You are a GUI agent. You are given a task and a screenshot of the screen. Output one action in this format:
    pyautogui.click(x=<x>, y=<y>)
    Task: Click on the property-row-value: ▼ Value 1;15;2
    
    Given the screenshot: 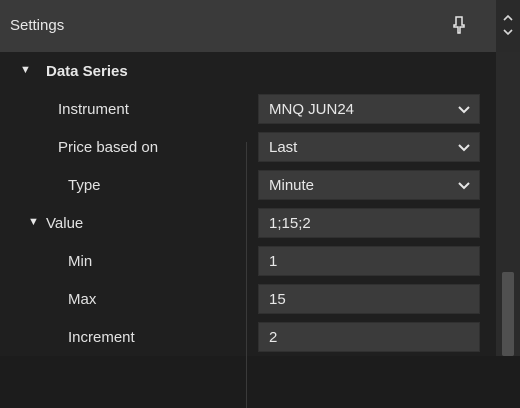 What is the action you would take?
    pyautogui.click(x=248, y=223)
    